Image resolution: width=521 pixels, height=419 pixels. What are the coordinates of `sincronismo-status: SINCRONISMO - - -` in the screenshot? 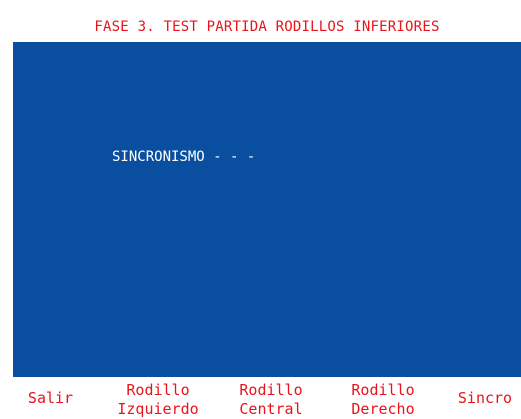 It's located at (184, 157).